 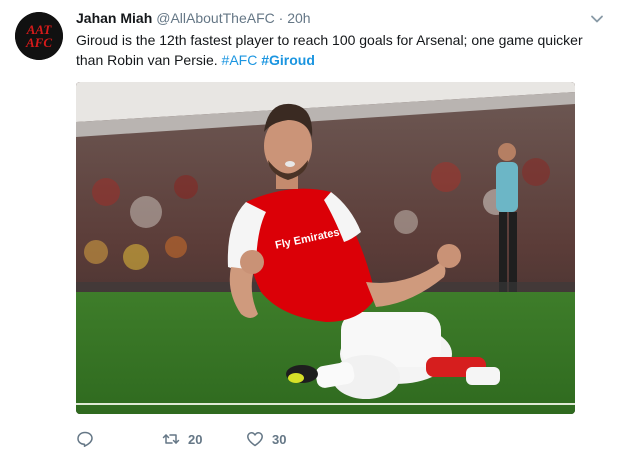 What do you see at coordinates (597, 19) in the screenshot?
I see `chevron-down-icon` at bounding box center [597, 19].